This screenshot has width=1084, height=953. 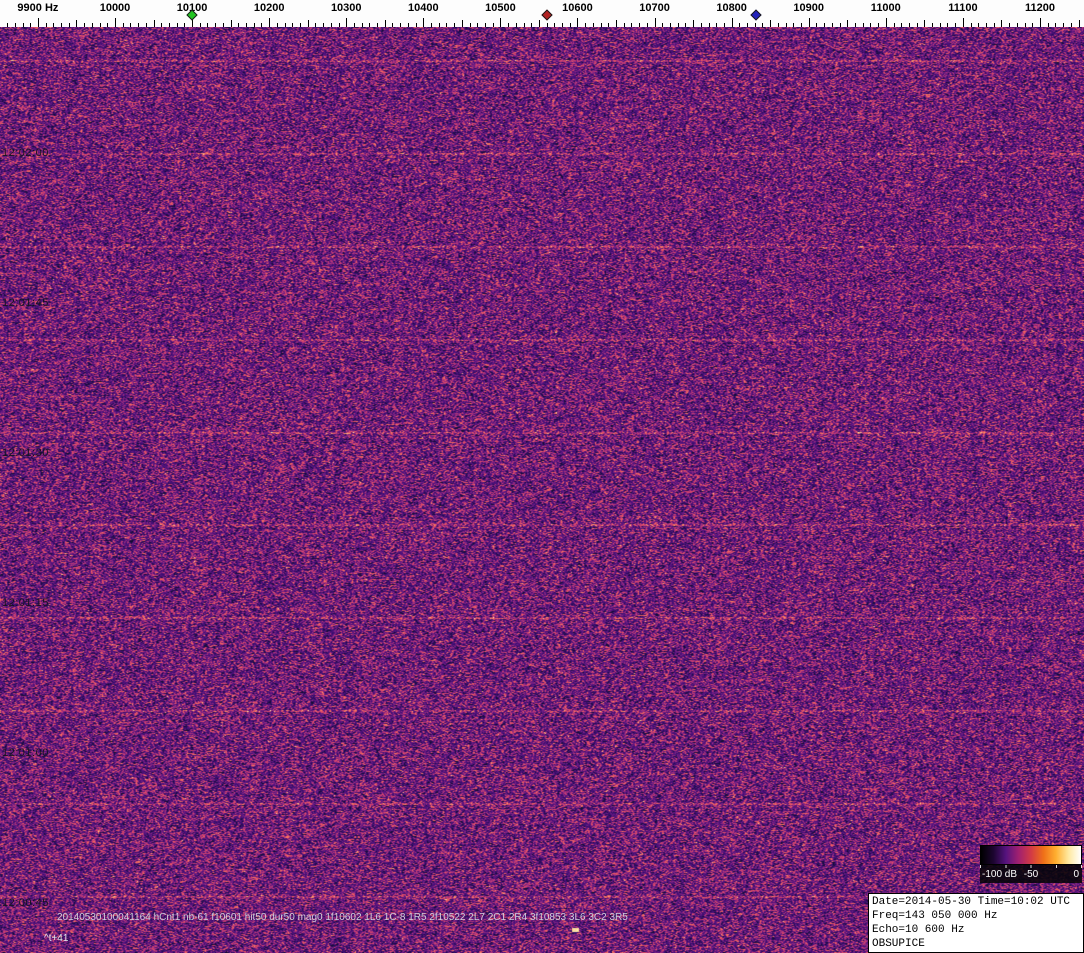 I want to click on time-label: 12:01:00, so click(x=25, y=753).